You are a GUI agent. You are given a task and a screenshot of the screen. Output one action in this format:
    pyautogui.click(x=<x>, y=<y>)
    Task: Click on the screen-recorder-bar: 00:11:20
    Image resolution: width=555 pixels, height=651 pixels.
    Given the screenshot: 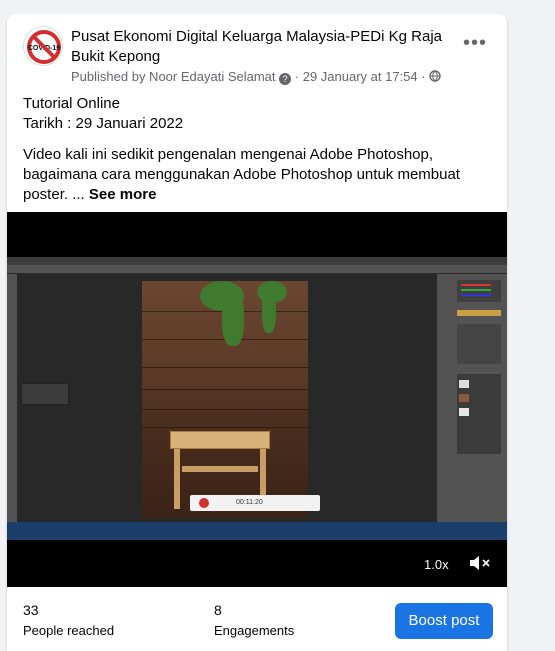 What is the action you would take?
    pyautogui.click(x=255, y=503)
    